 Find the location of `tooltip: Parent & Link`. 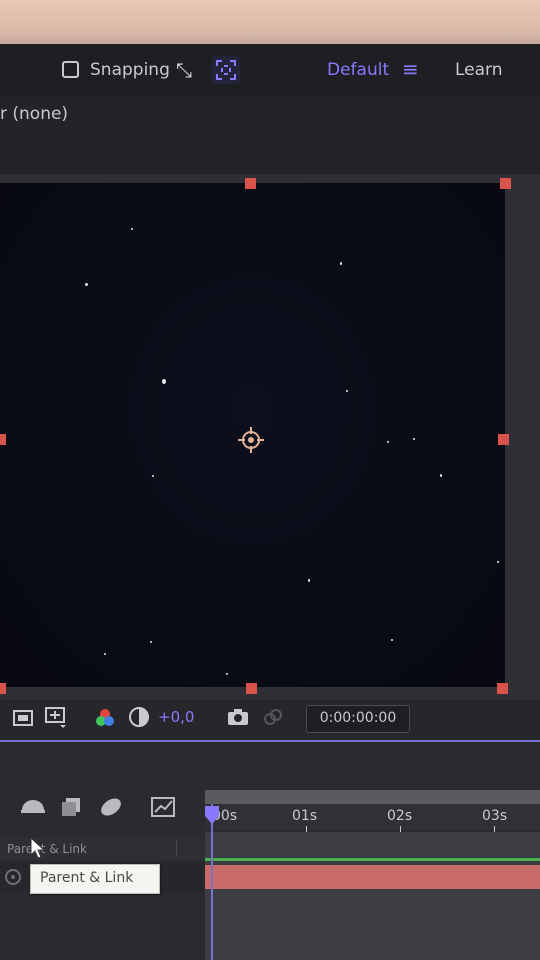

tooltip: Parent & Link is located at coordinates (95, 879).